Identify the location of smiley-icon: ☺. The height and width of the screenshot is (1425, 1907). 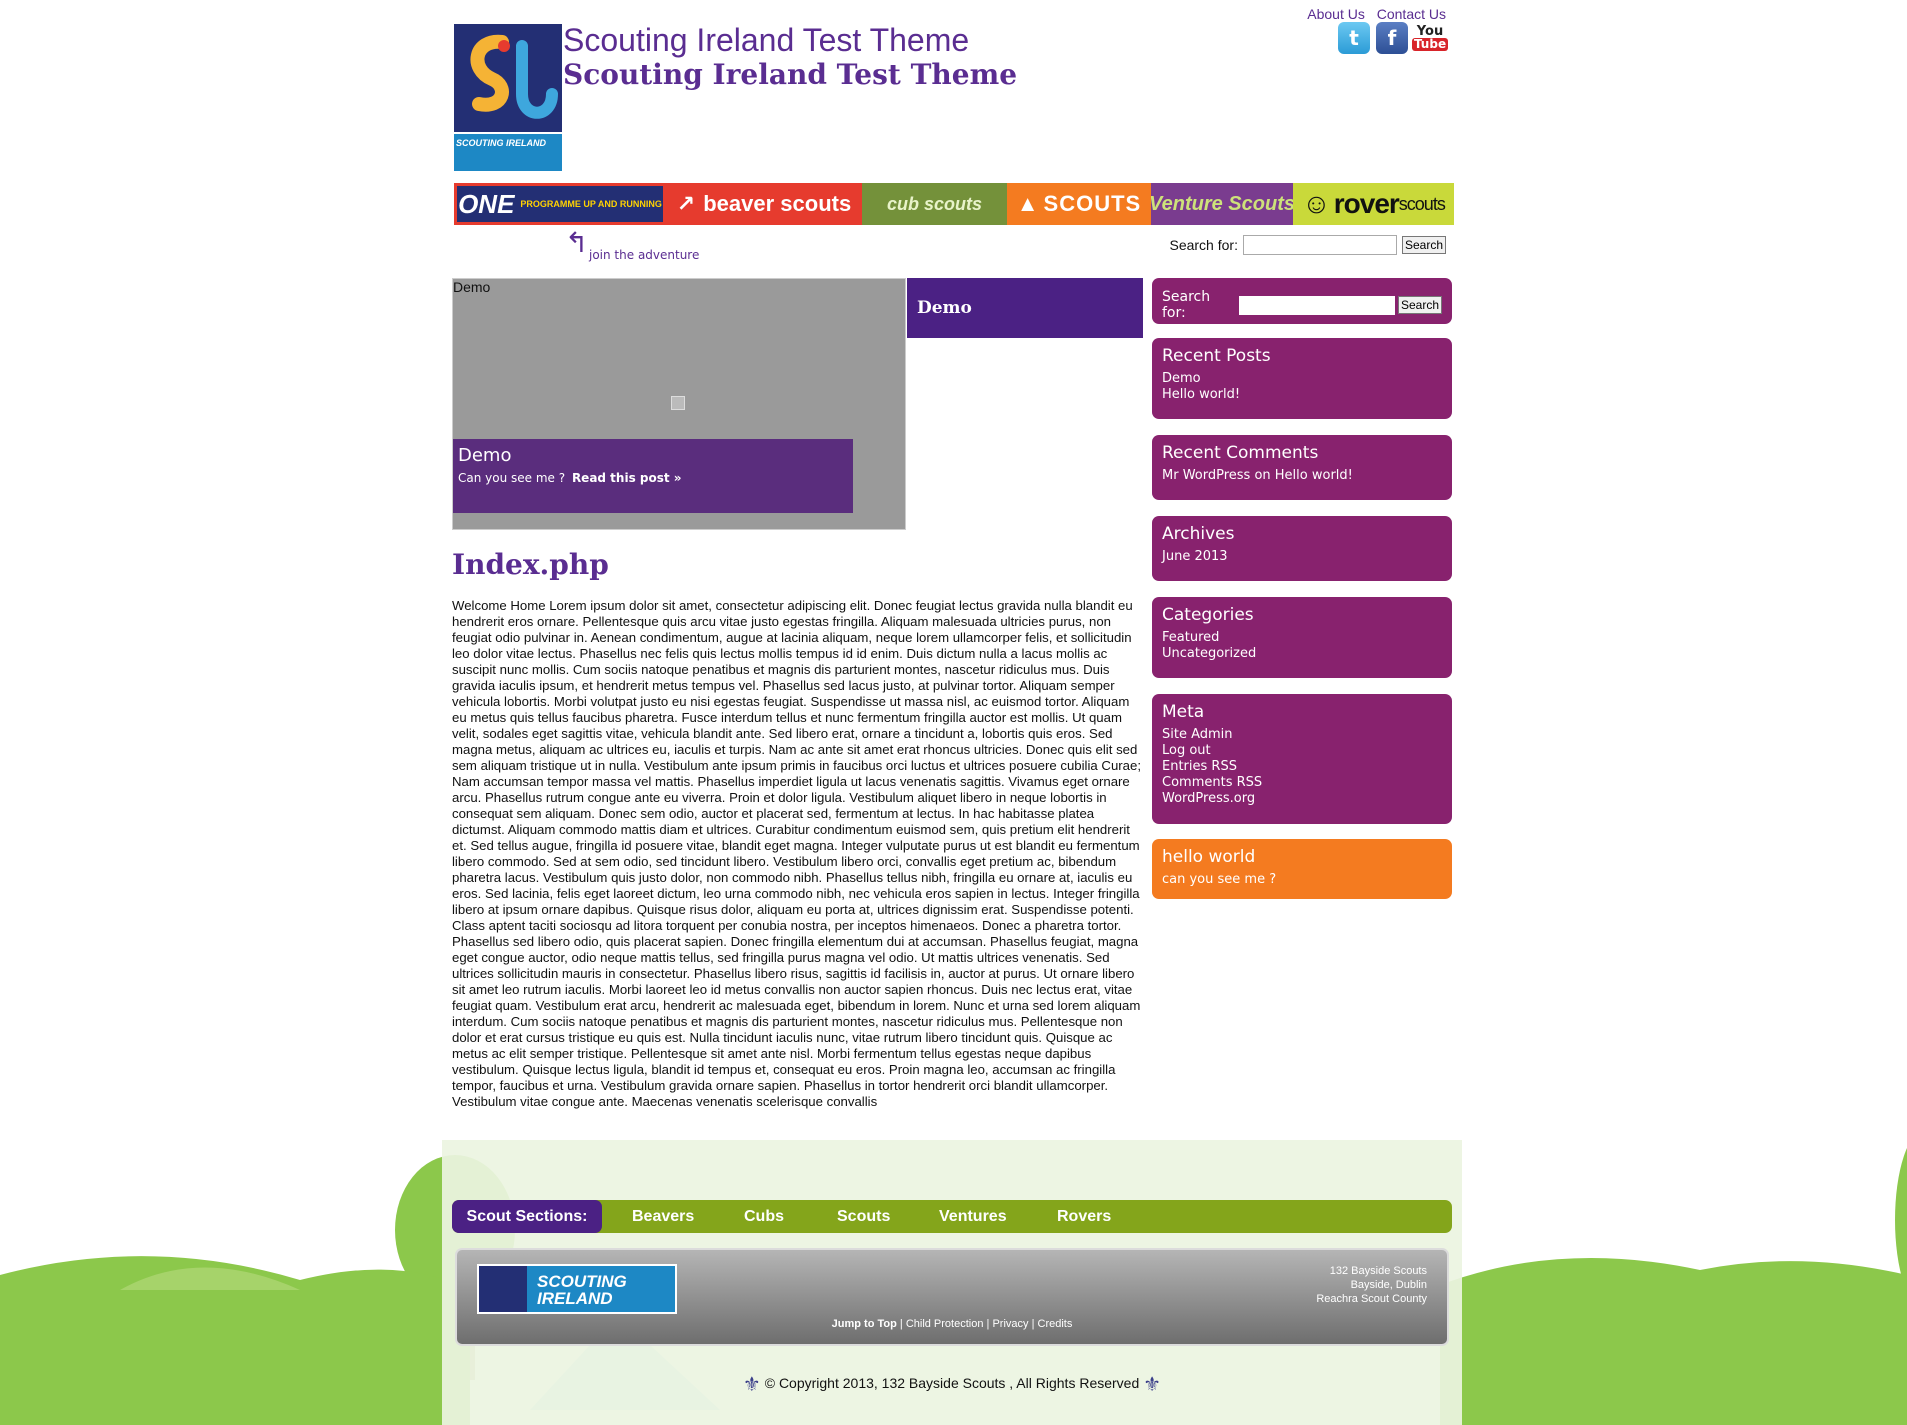
(1316, 203).